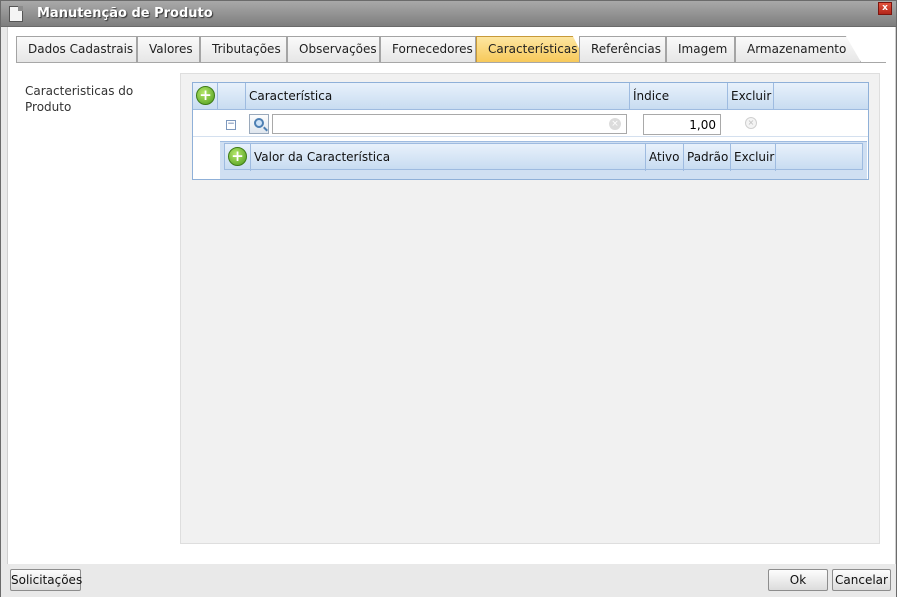  What do you see at coordinates (265, 129) in the screenshot?
I see `search-icon-handle` at bounding box center [265, 129].